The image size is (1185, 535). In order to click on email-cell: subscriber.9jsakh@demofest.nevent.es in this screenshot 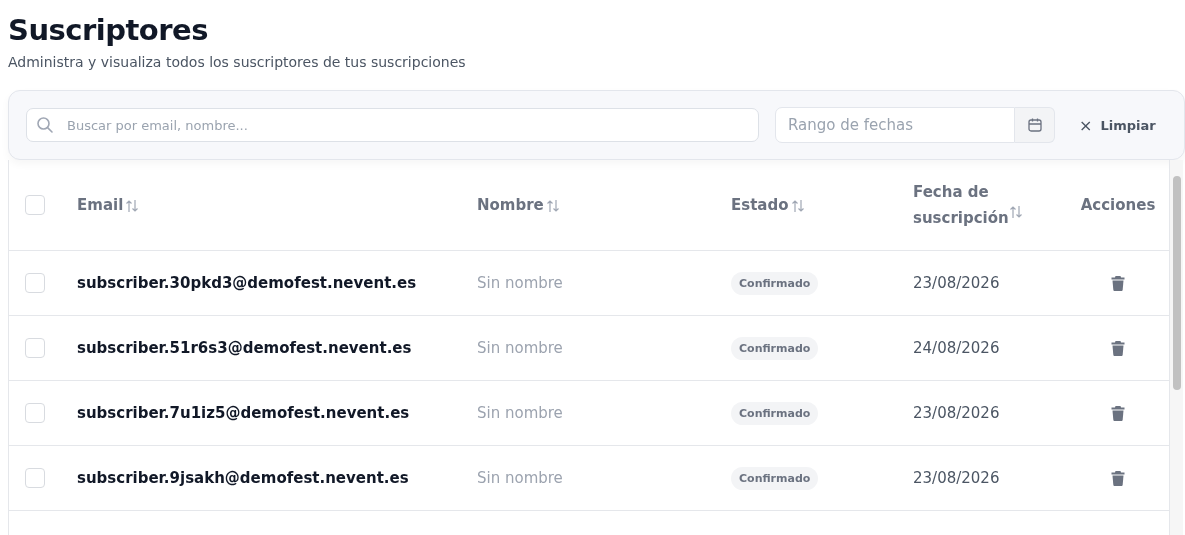, I will do `click(243, 478)`.